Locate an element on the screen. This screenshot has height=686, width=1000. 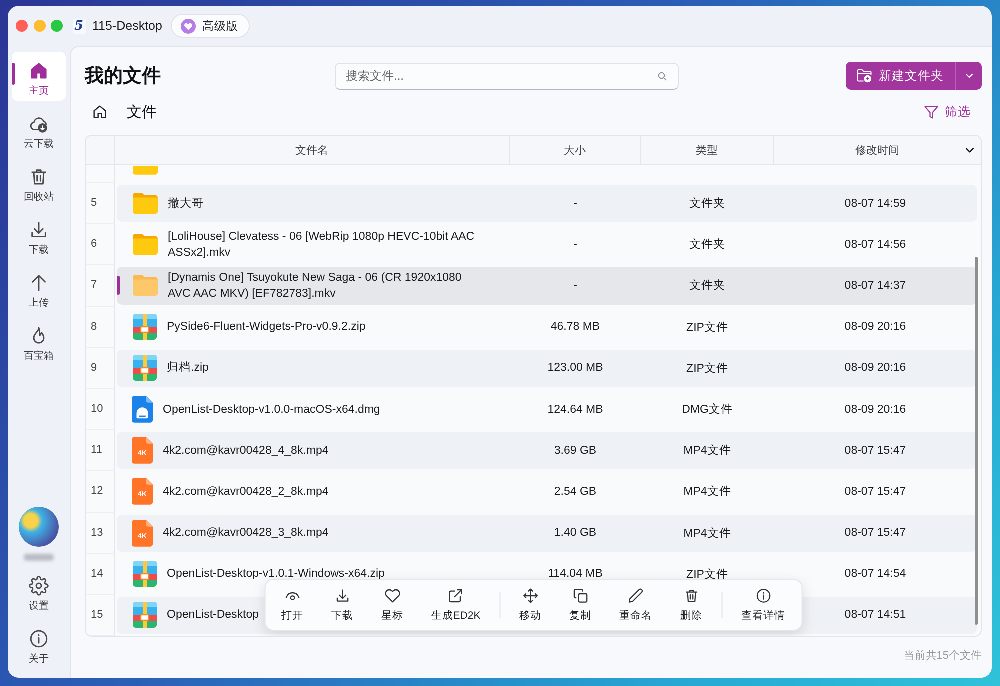
sidebar-item: 主页 is located at coordinates (39, 76).